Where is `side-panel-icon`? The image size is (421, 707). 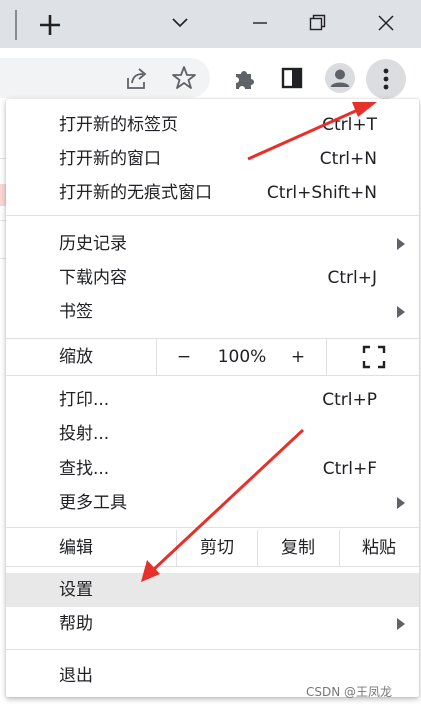
side-panel-icon is located at coordinates (292, 78).